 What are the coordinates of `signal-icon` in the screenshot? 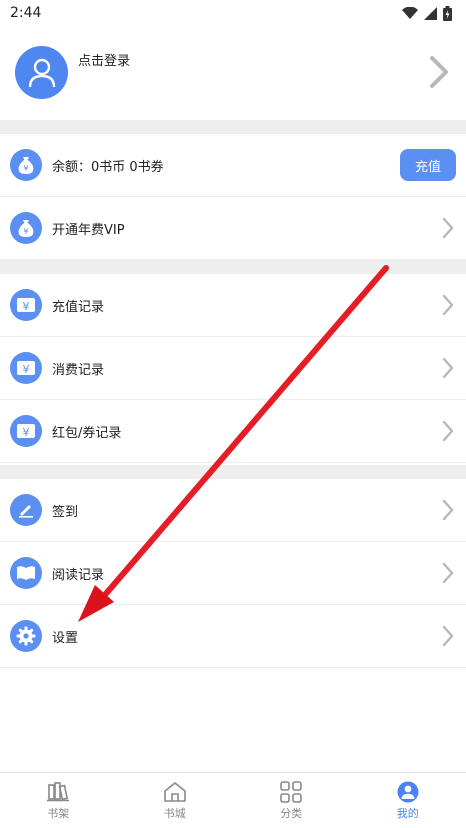 It's located at (430, 13).